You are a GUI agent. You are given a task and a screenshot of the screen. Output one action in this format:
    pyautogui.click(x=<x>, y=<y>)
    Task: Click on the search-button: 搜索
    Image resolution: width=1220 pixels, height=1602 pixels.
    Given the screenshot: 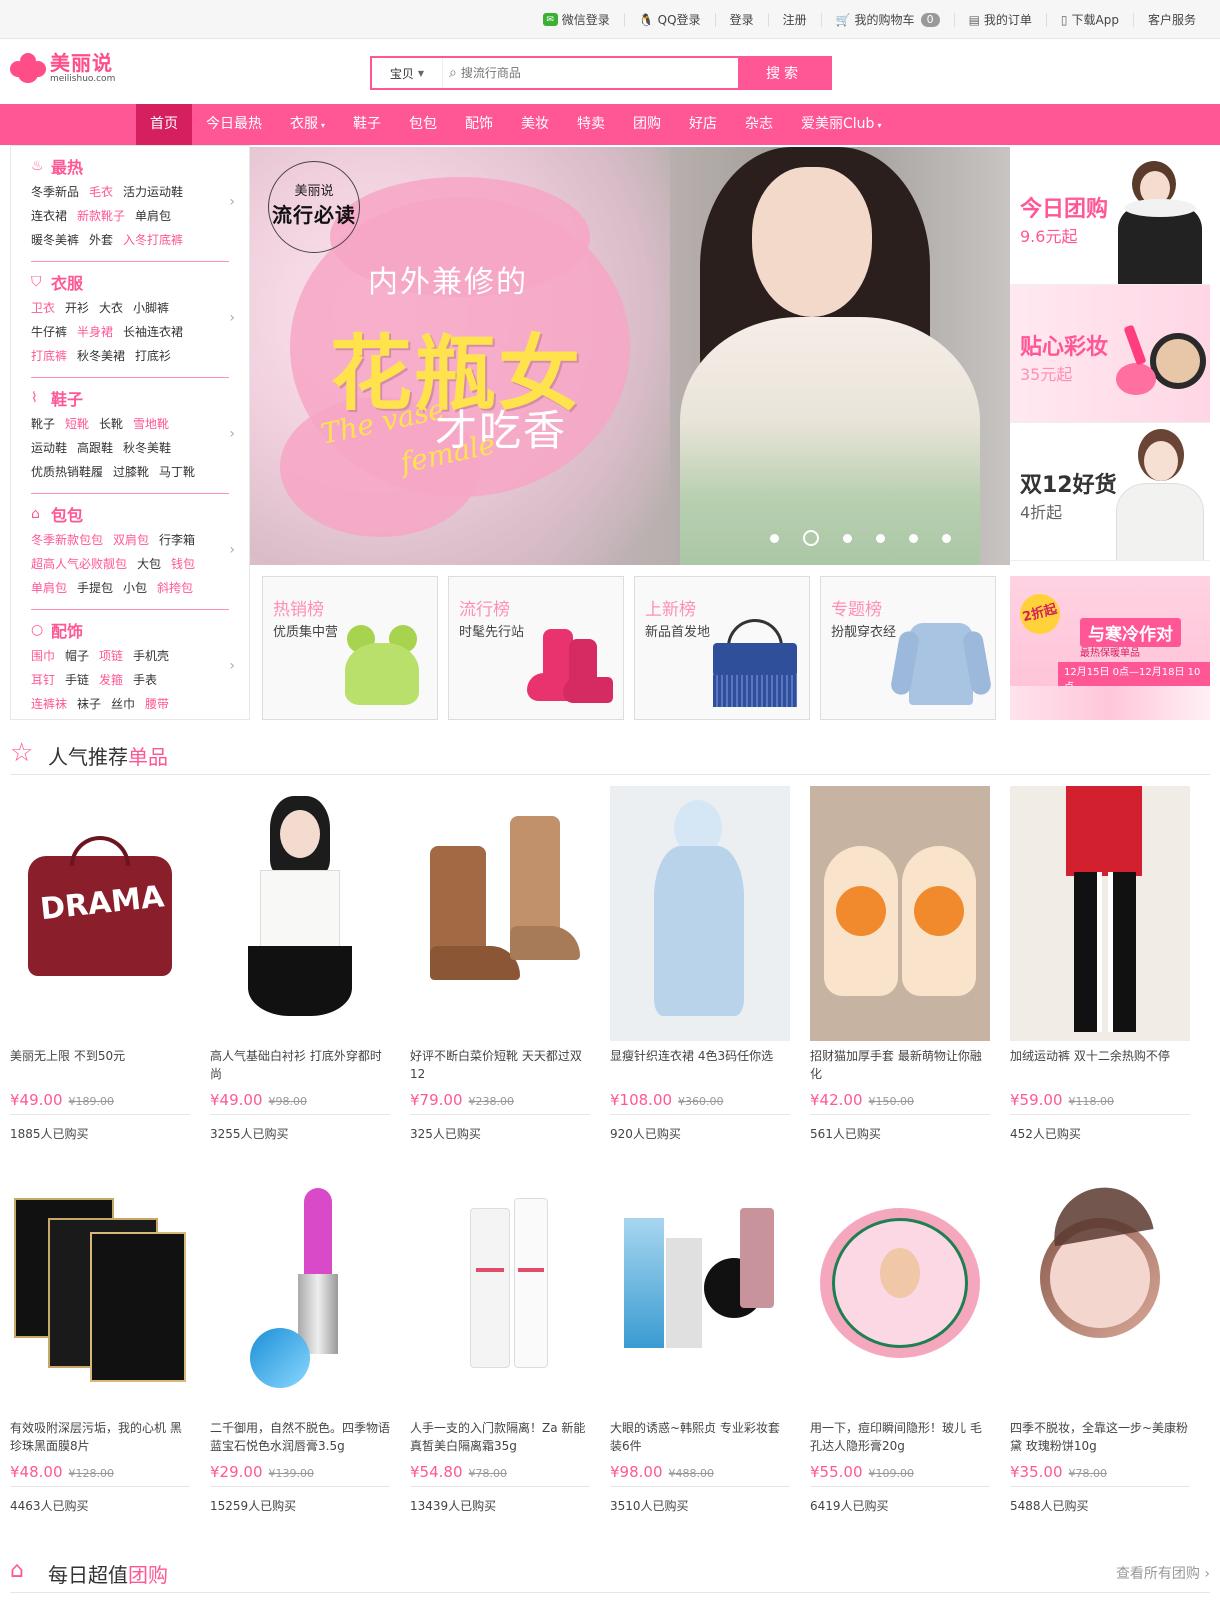 What is the action you would take?
    pyautogui.click(x=784, y=73)
    